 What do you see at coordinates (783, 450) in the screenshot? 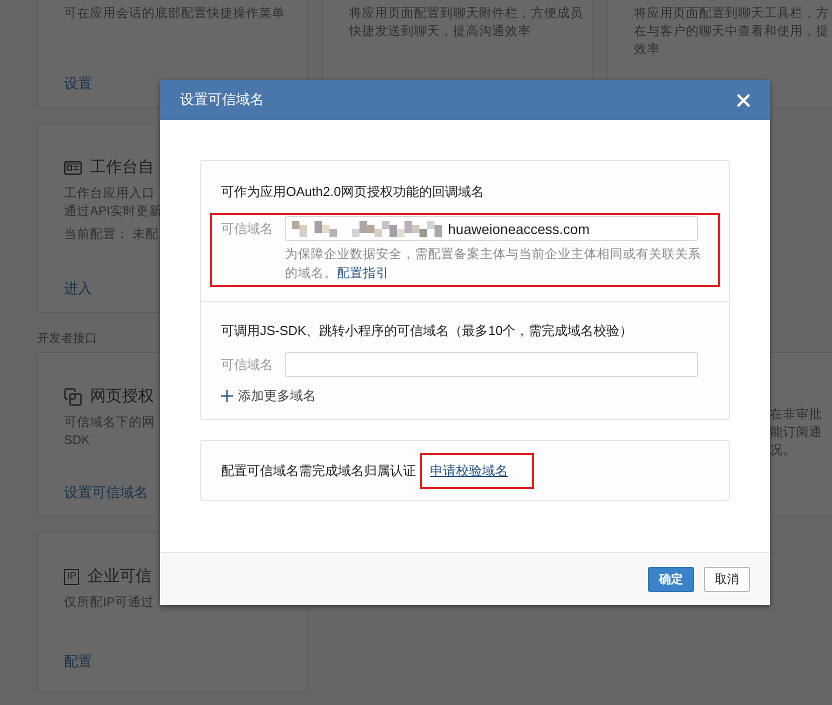
I see `card-description: 况。` at bounding box center [783, 450].